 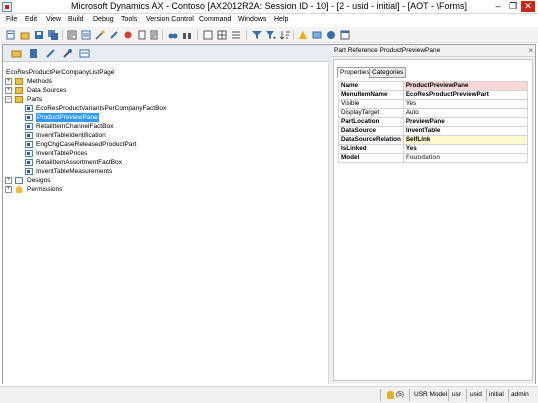 I want to click on tree-node-part: EngChgCaseReleasedProductPart, so click(x=125, y=144).